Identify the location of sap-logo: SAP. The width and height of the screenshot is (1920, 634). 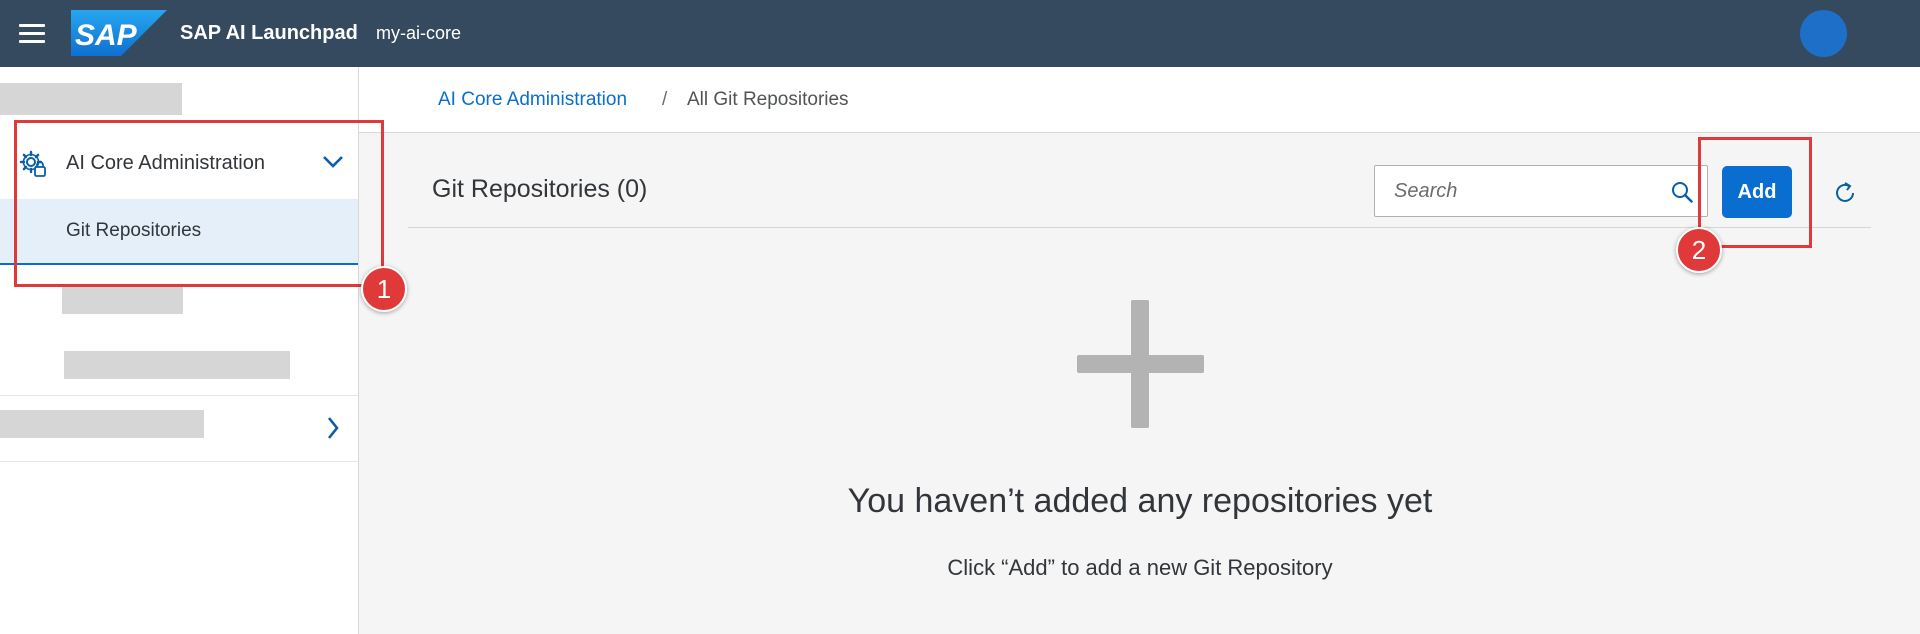
(119, 33).